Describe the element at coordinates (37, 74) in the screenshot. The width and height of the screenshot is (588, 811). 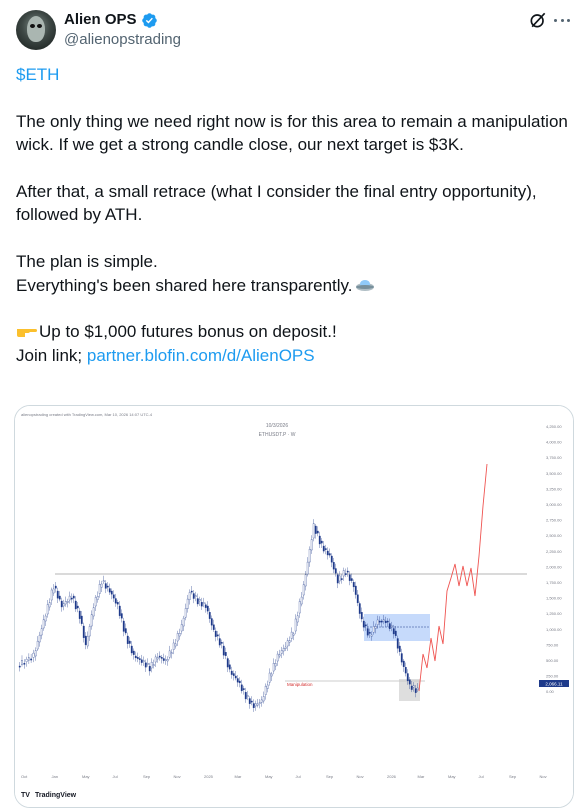
I see `cashtag-link: $ETH` at that location.